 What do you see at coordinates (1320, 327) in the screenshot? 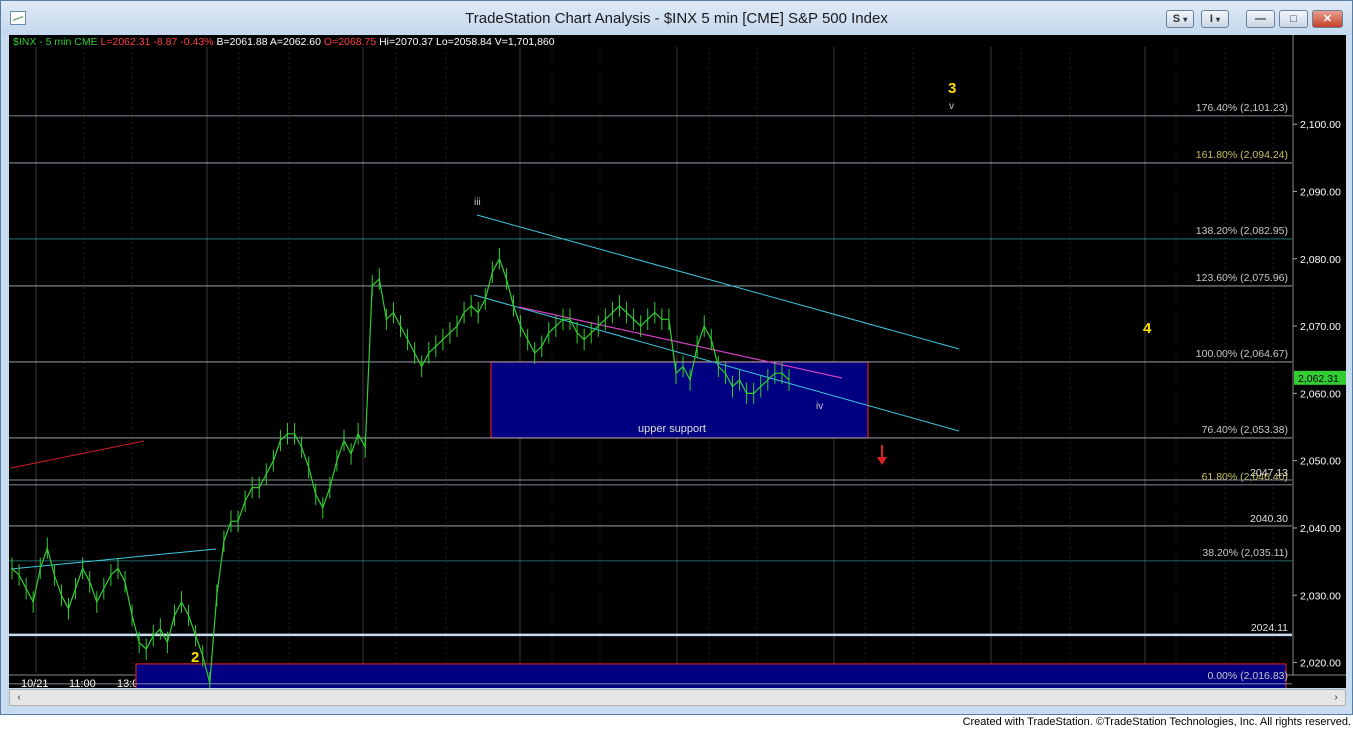
I see `price-tick-label: 2,070.00` at bounding box center [1320, 327].